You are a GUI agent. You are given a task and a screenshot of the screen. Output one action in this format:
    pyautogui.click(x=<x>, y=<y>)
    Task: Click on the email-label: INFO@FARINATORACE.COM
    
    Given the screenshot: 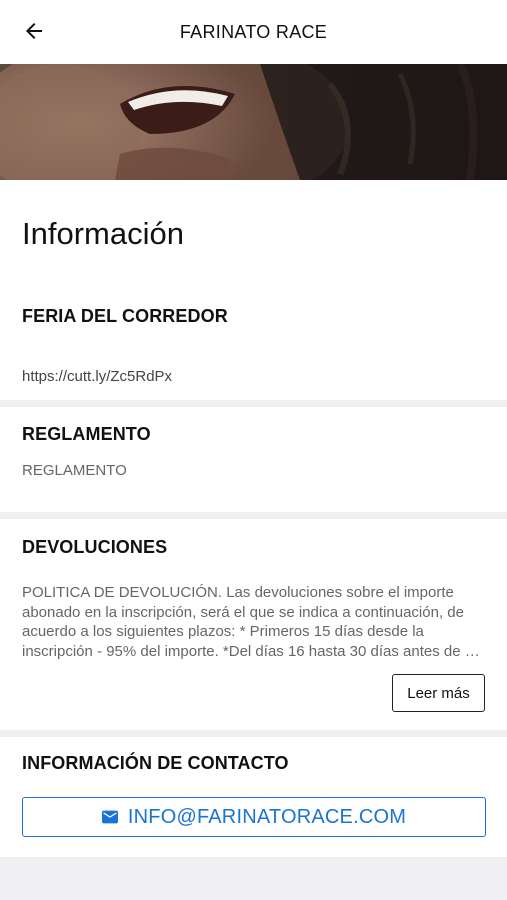 What is the action you would take?
    pyautogui.click(x=267, y=816)
    